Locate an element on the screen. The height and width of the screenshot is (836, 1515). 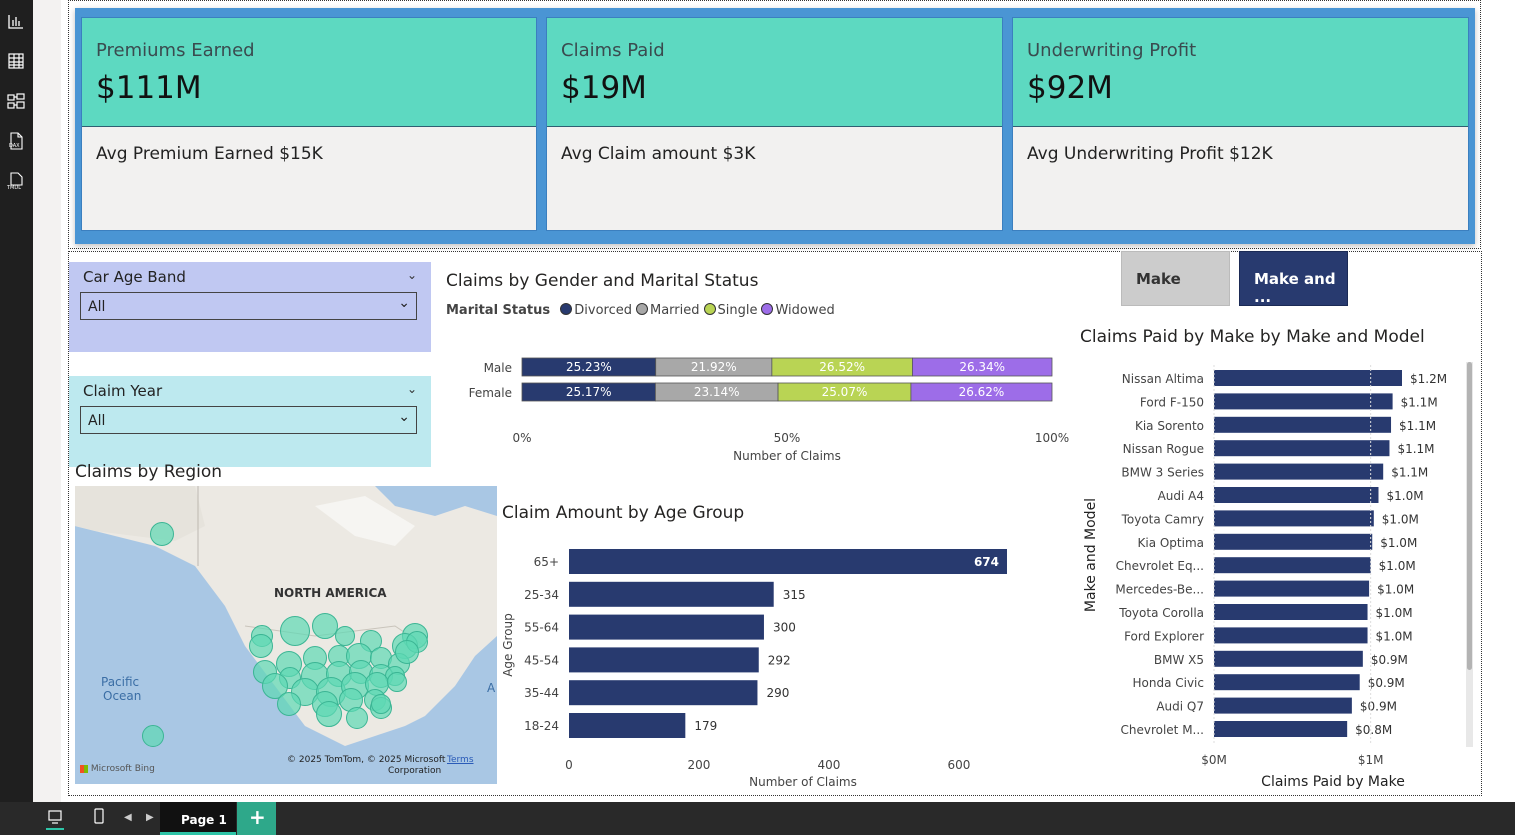
kpi-title: Underwriting Profit is located at coordinates (1112, 50).